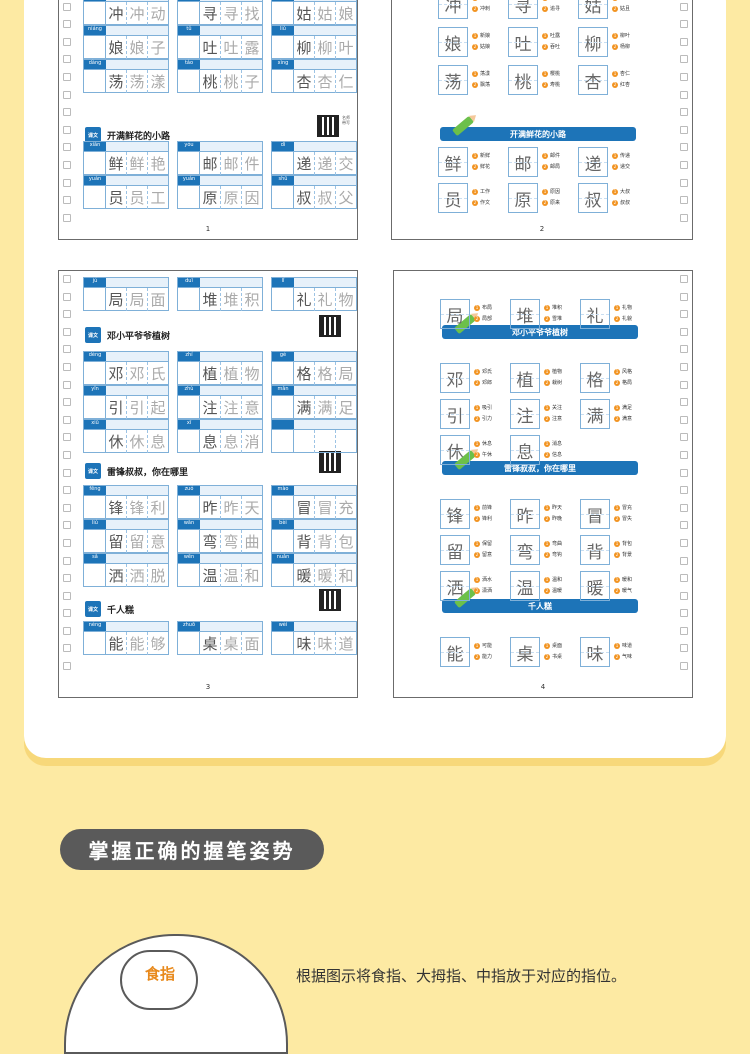 The width and height of the screenshot is (750, 1054). What do you see at coordinates (304, 13) in the screenshot?
I see `tracing-cell: 姑` at bounding box center [304, 13].